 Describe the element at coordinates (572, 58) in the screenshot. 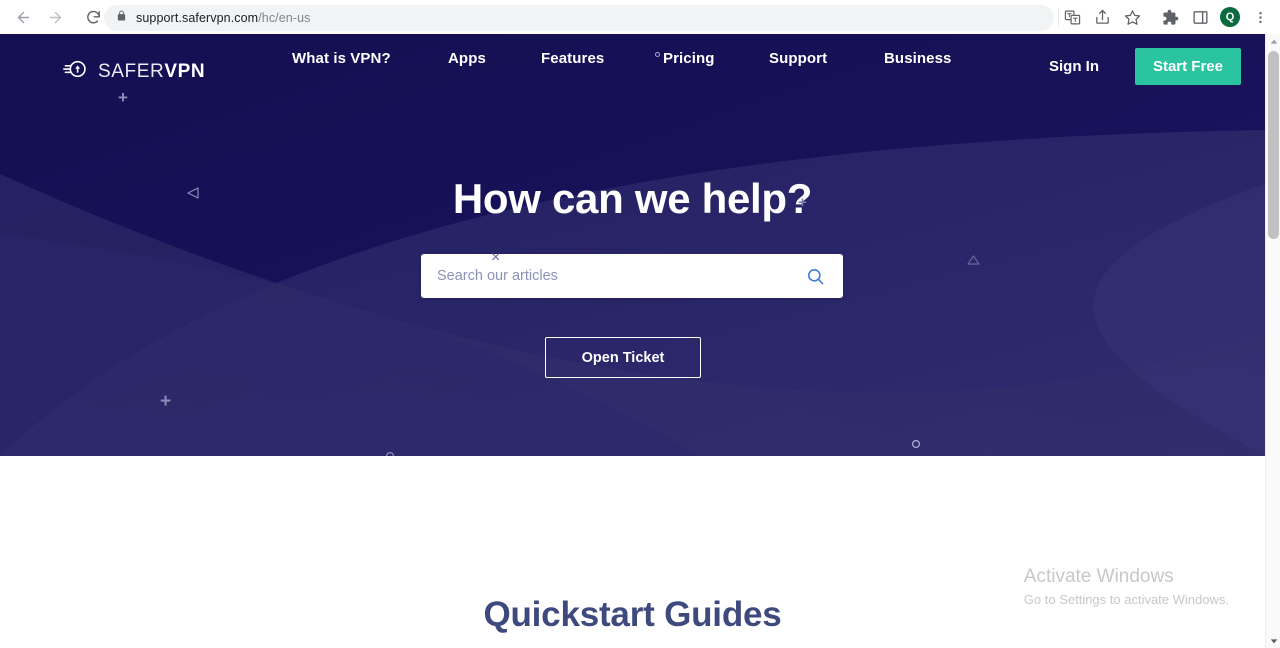

I see `nav-item-features: Features` at that location.